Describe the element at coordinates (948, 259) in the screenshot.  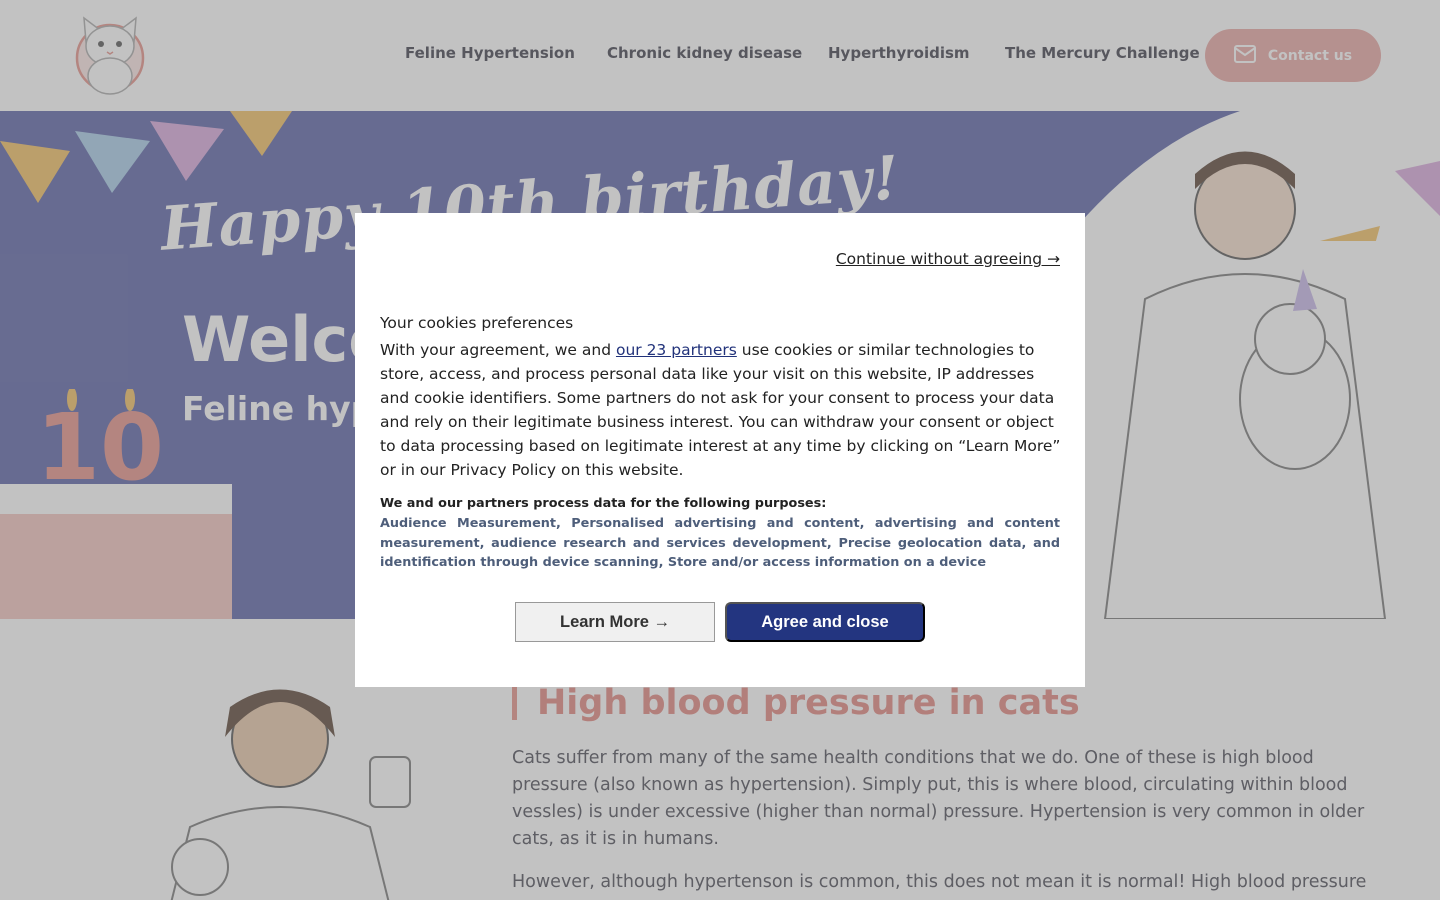
I see `continue-without-agreeing-link: Continue without agreeing →` at that location.